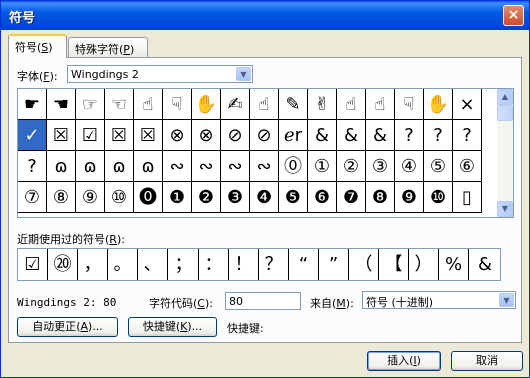 This screenshot has height=378, width=530. I want to click on symbol-cell: ▯, so click(467, 197).